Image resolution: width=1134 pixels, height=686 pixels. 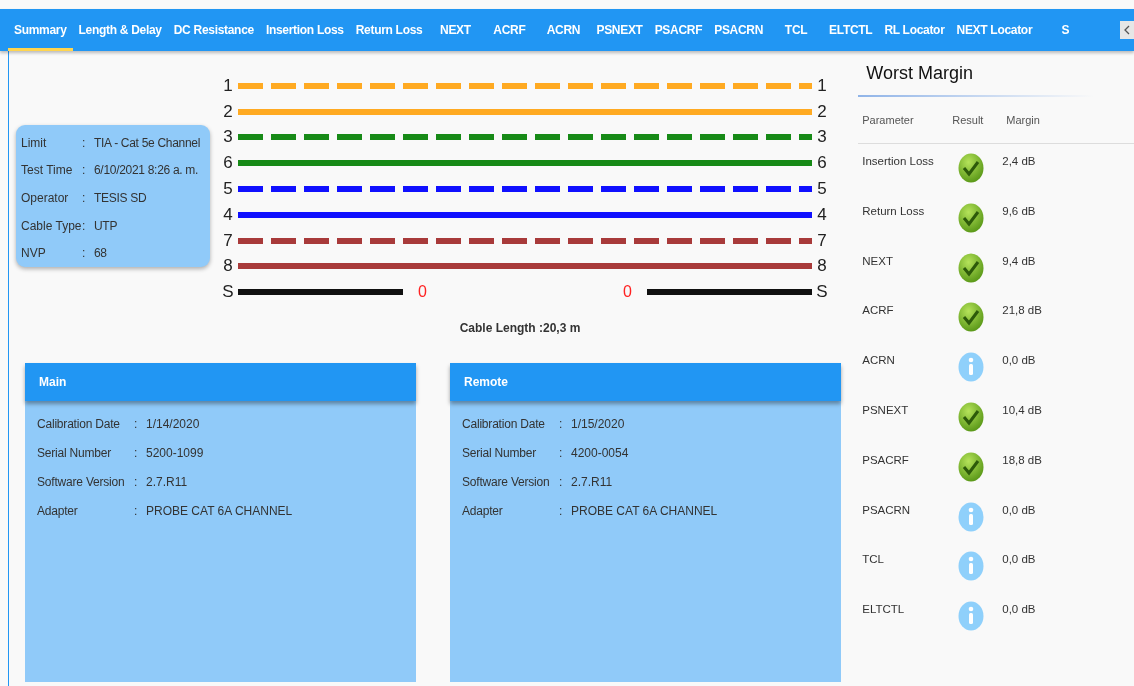 What do you see at coordinates (175, 453) in the screenshot?
I see `field-value: 5200-1099` at bounding box center [175, 453].